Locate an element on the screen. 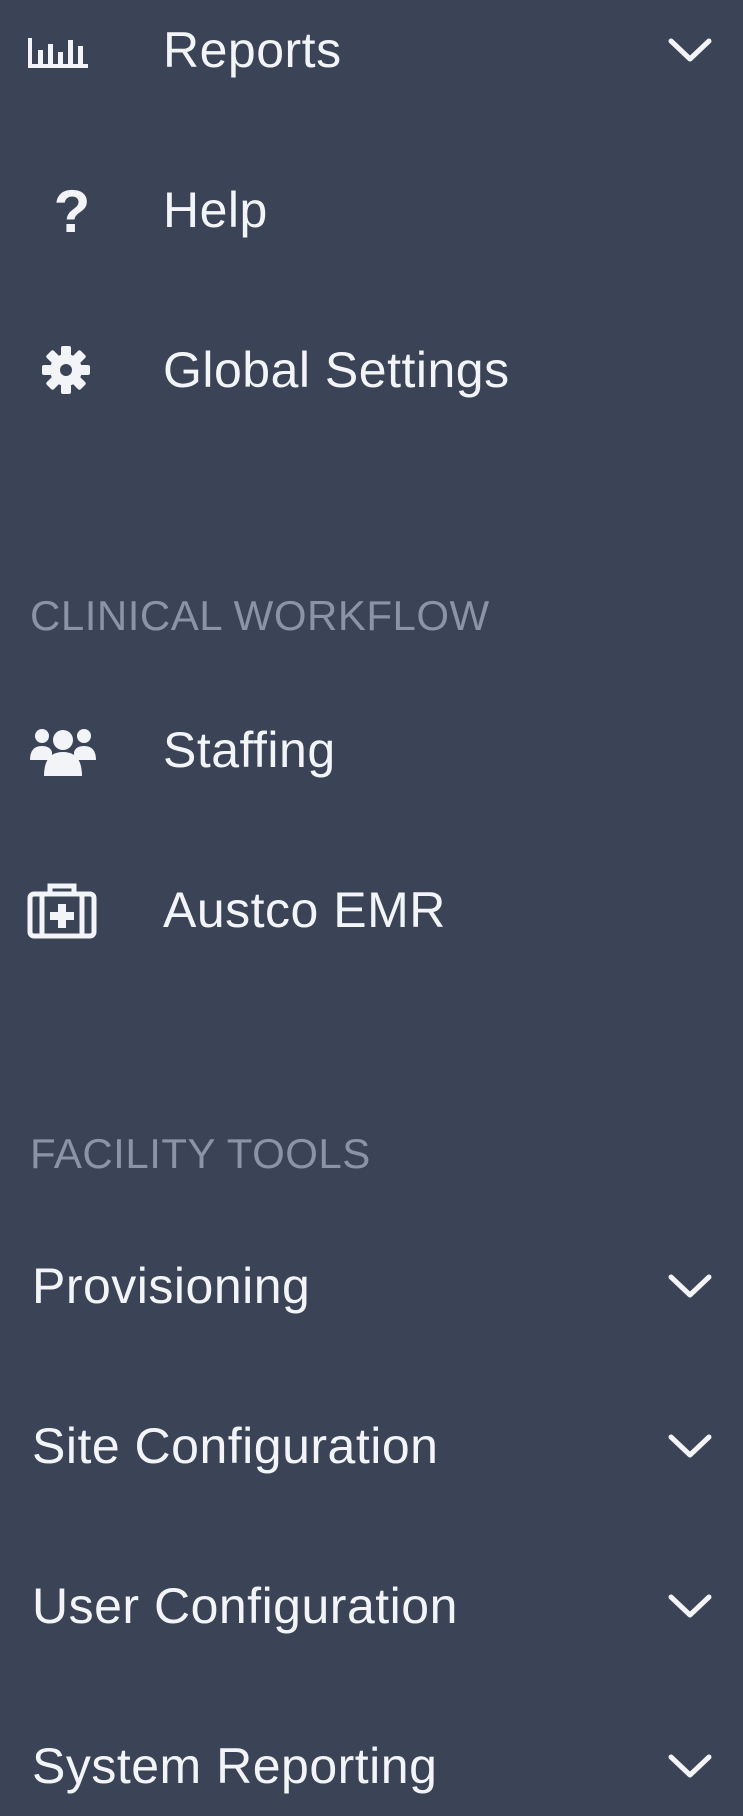  sidebar-item-user-configuration: User Configuration is located at coordinates (371, 1606).